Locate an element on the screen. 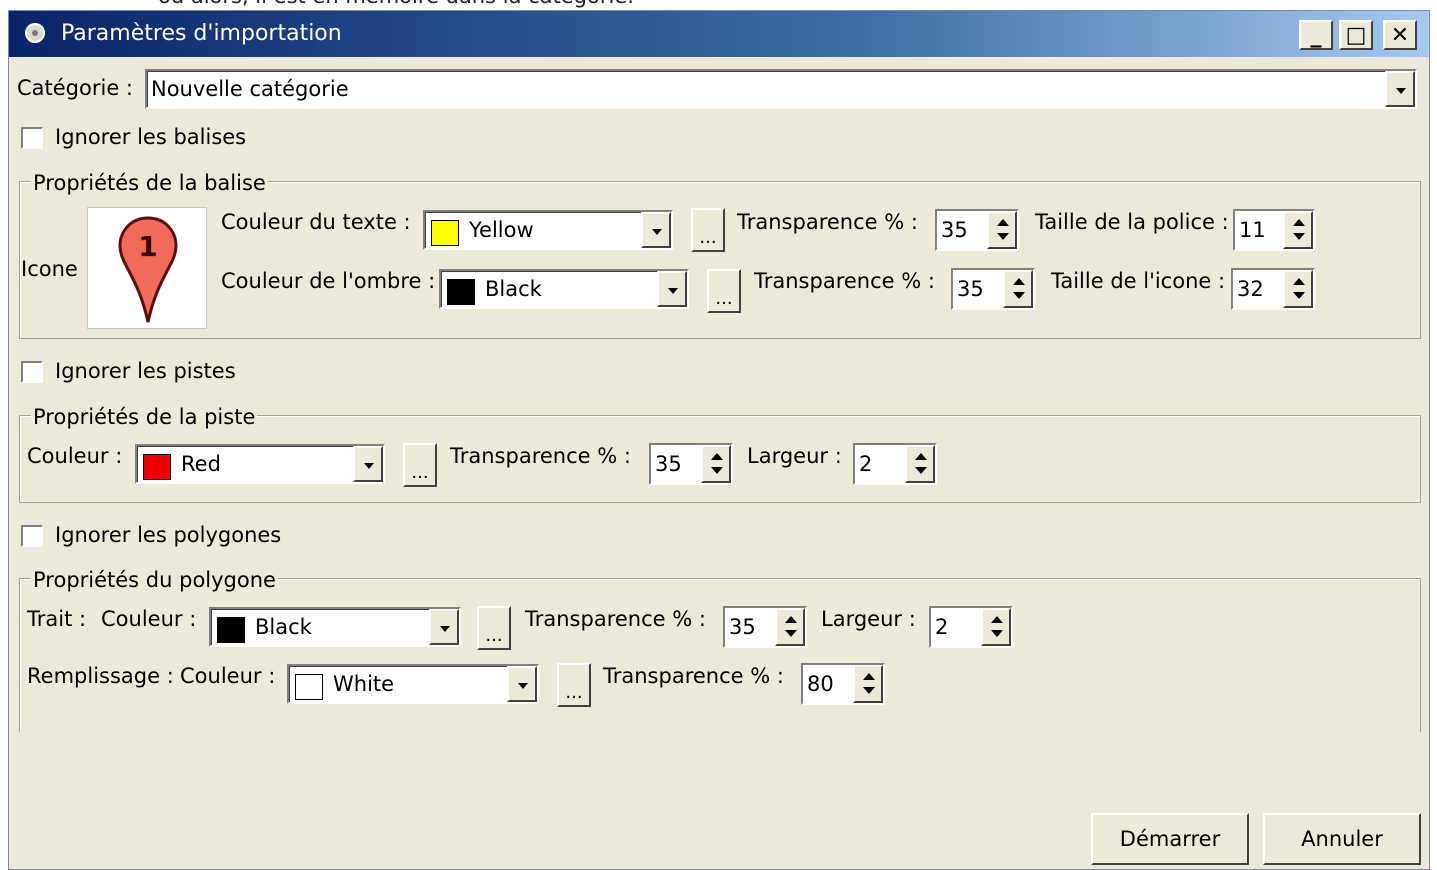 The image size is (1437, 870). icon-size-spinner: 32 is located at coordinates (1273, 289).